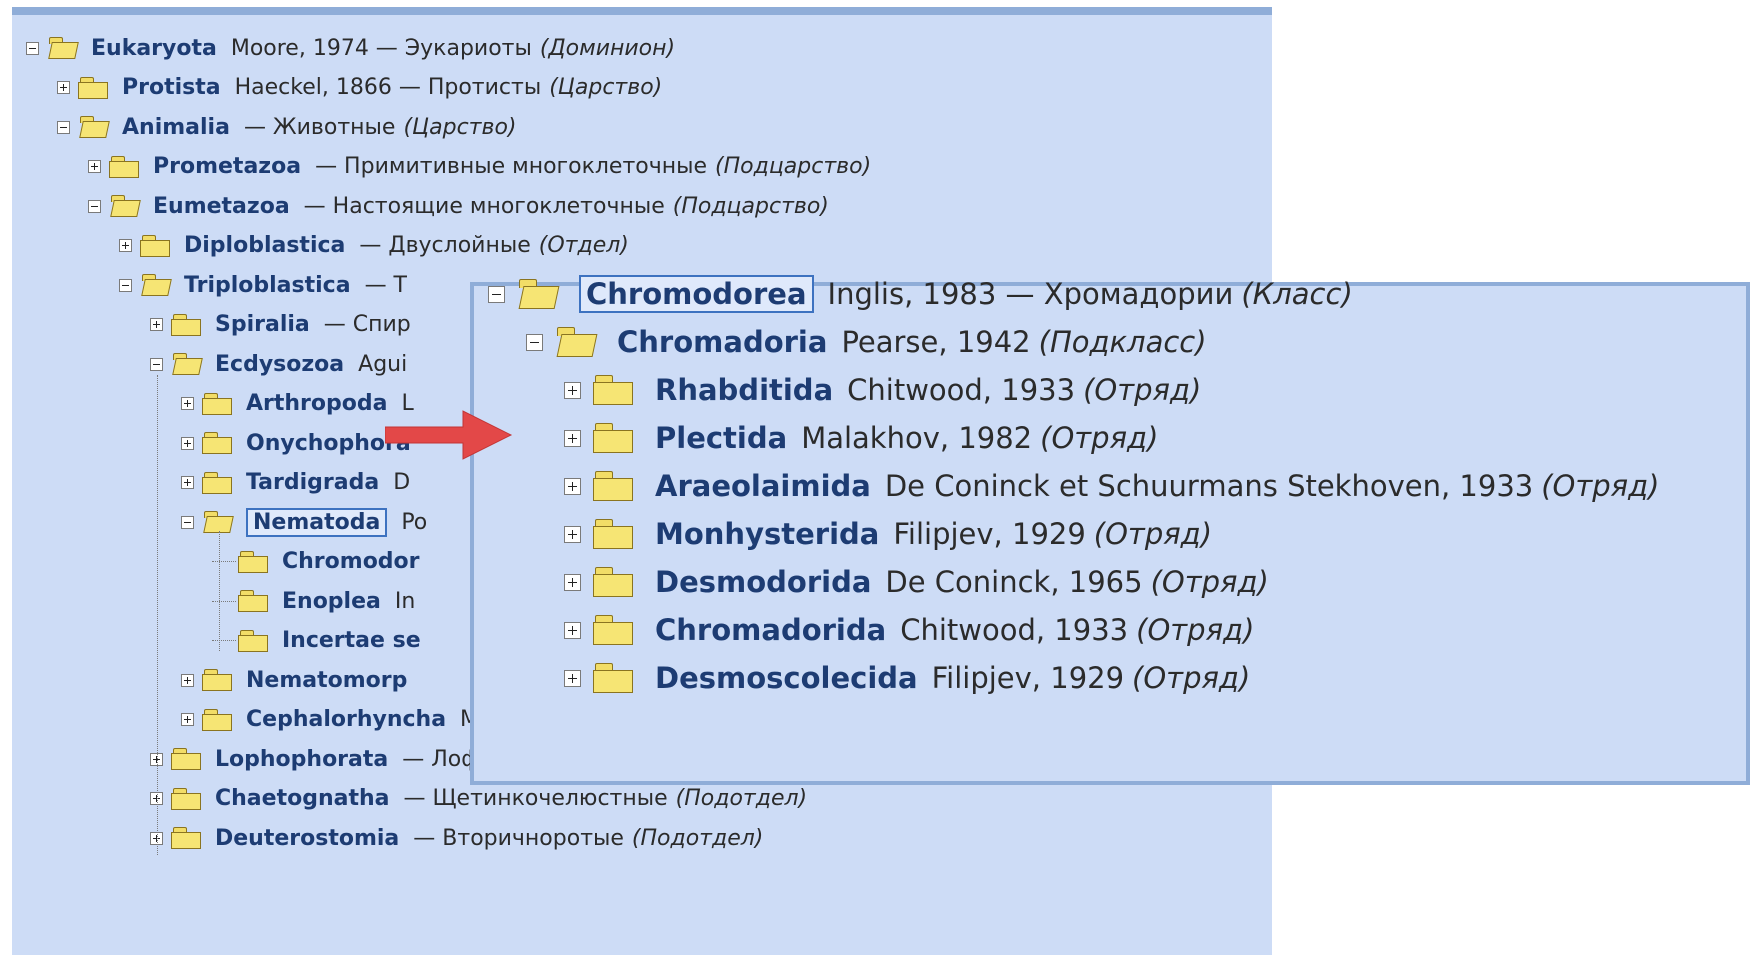 The image size is (1762, 955). What do you see at coordinates (221, 206) in the screenshot?
I see `taxon-name: Eumetazoa` at bounding box center [221, 206].